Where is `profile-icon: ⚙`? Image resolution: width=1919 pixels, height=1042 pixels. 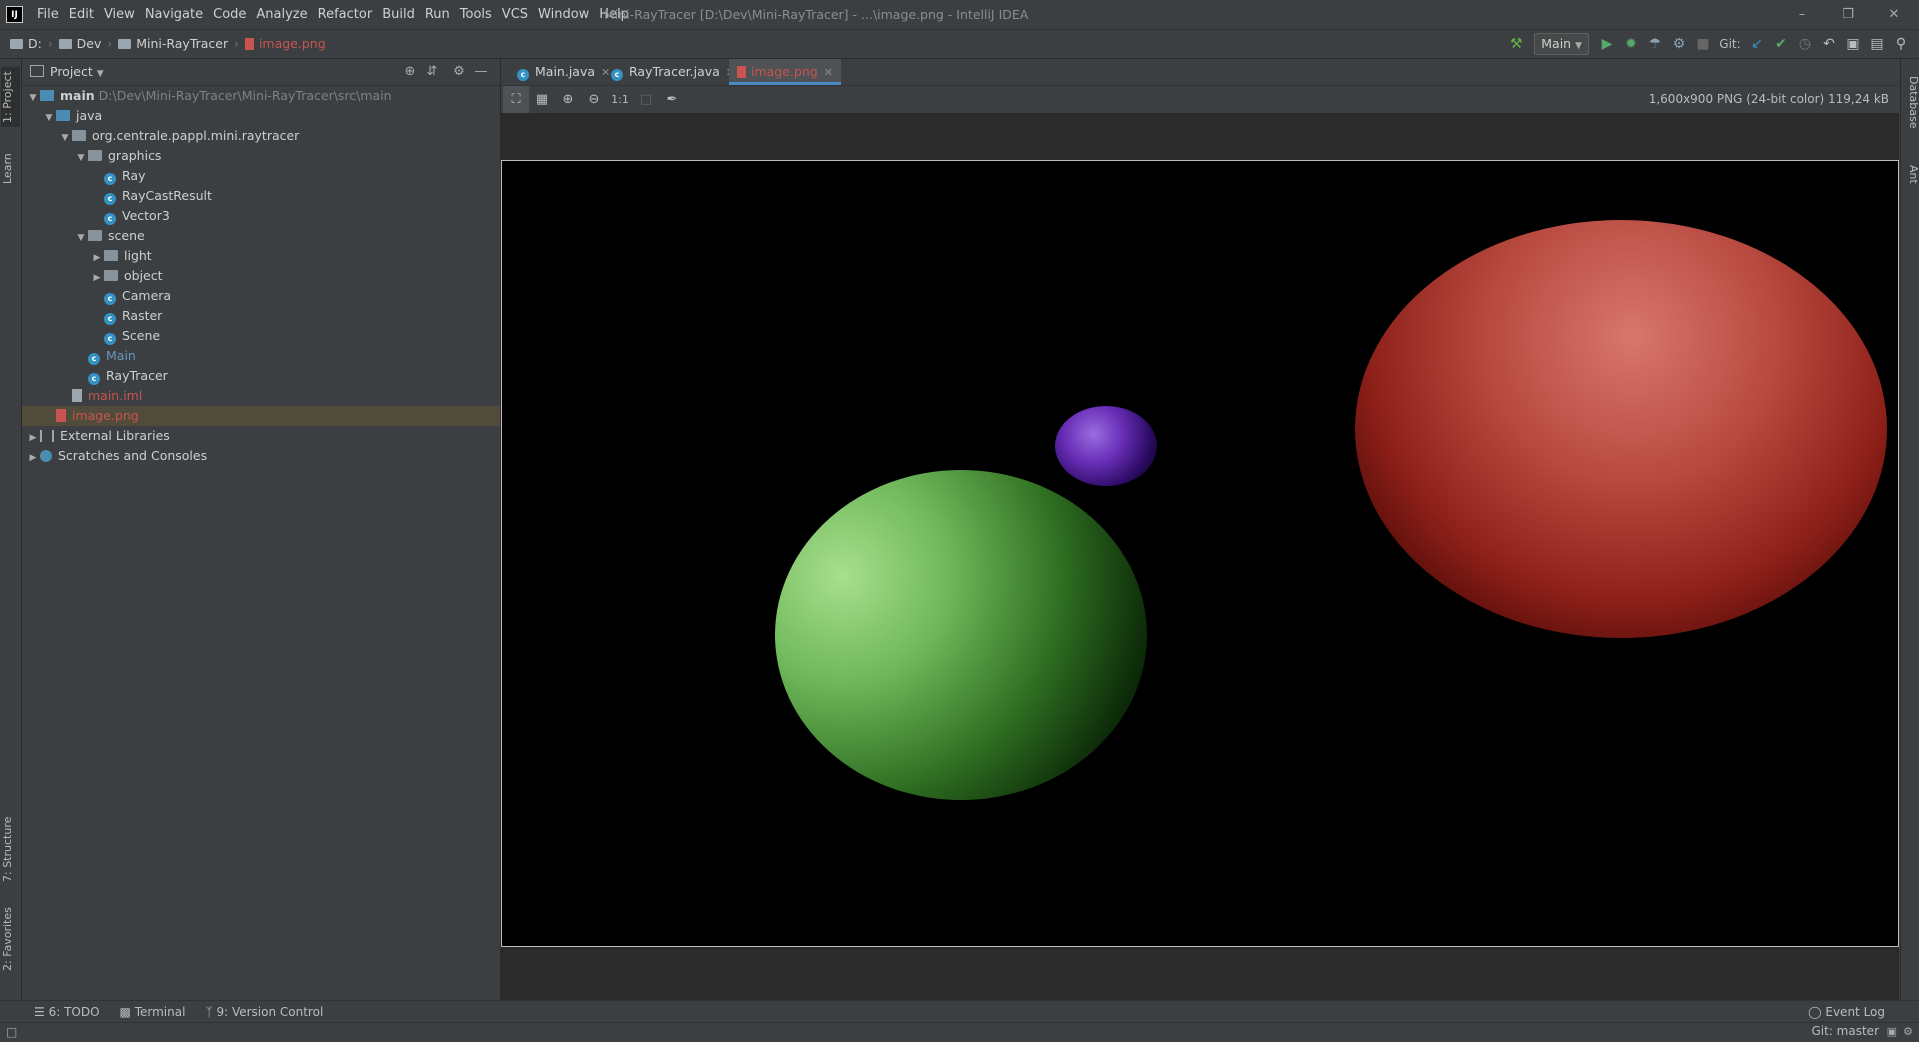
profile-icon: ⚙ is located at coordinates (1679, 44).